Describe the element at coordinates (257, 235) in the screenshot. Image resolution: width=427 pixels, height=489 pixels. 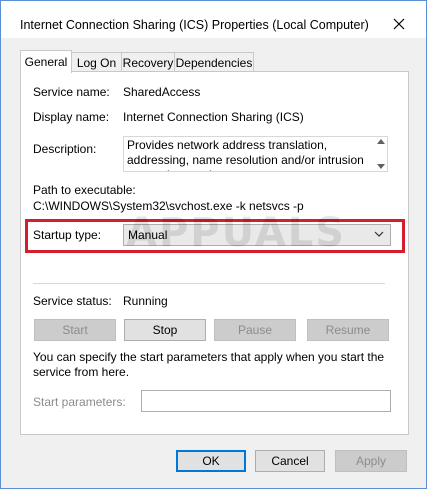
I see `startup-type-select: Manual` at that location.